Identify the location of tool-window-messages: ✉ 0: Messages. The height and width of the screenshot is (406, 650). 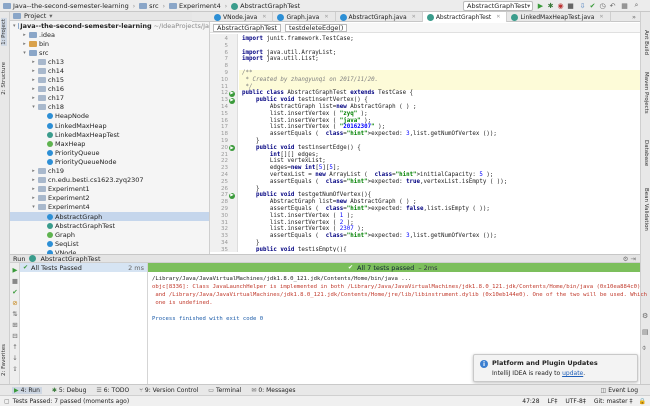
(273, 390).